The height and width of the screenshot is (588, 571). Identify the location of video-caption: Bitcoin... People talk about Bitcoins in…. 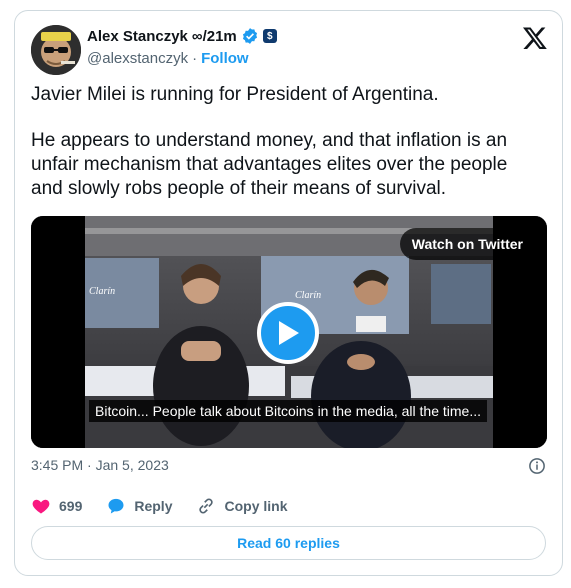
(288, 411).